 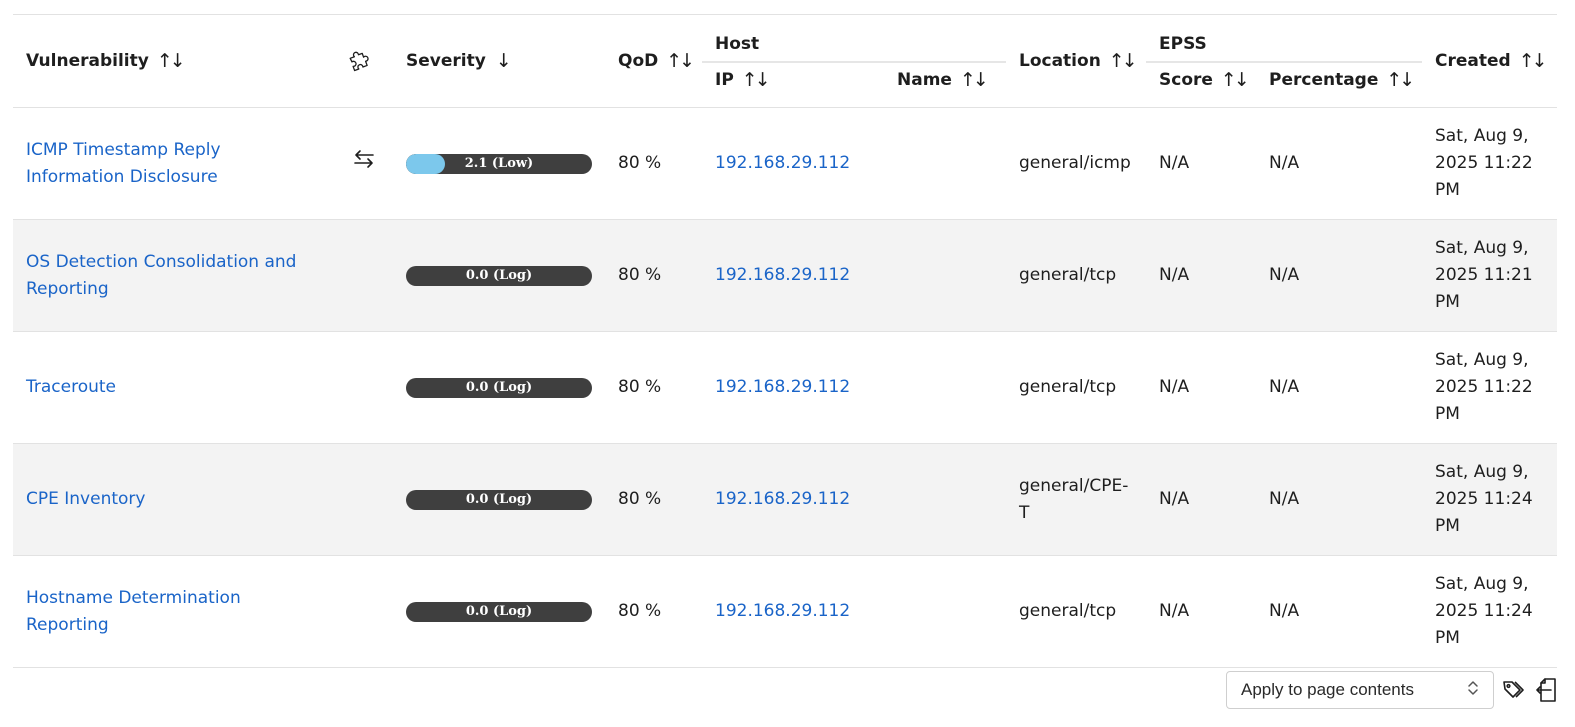 What do you see at coordinates (1327, 689) in the screenshot?
I see `bulk-action-select-value: Apply to page contents` at bounding box center [1327, 689].